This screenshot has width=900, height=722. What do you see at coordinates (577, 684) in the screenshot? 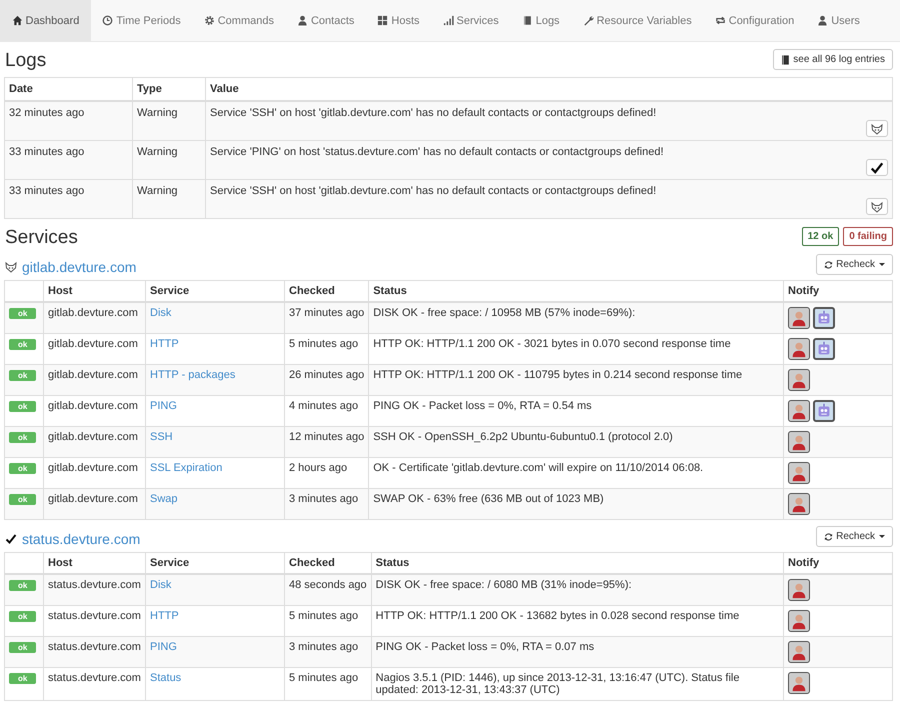
I see `table-cell: Nagios 3.5.1 (PID: 1446), up since 2013-12-31, 13:16:47 (UTC). Status file updated: 2013-12-31, 13:43:37 (UTC)` at bounding box center [577, 684].